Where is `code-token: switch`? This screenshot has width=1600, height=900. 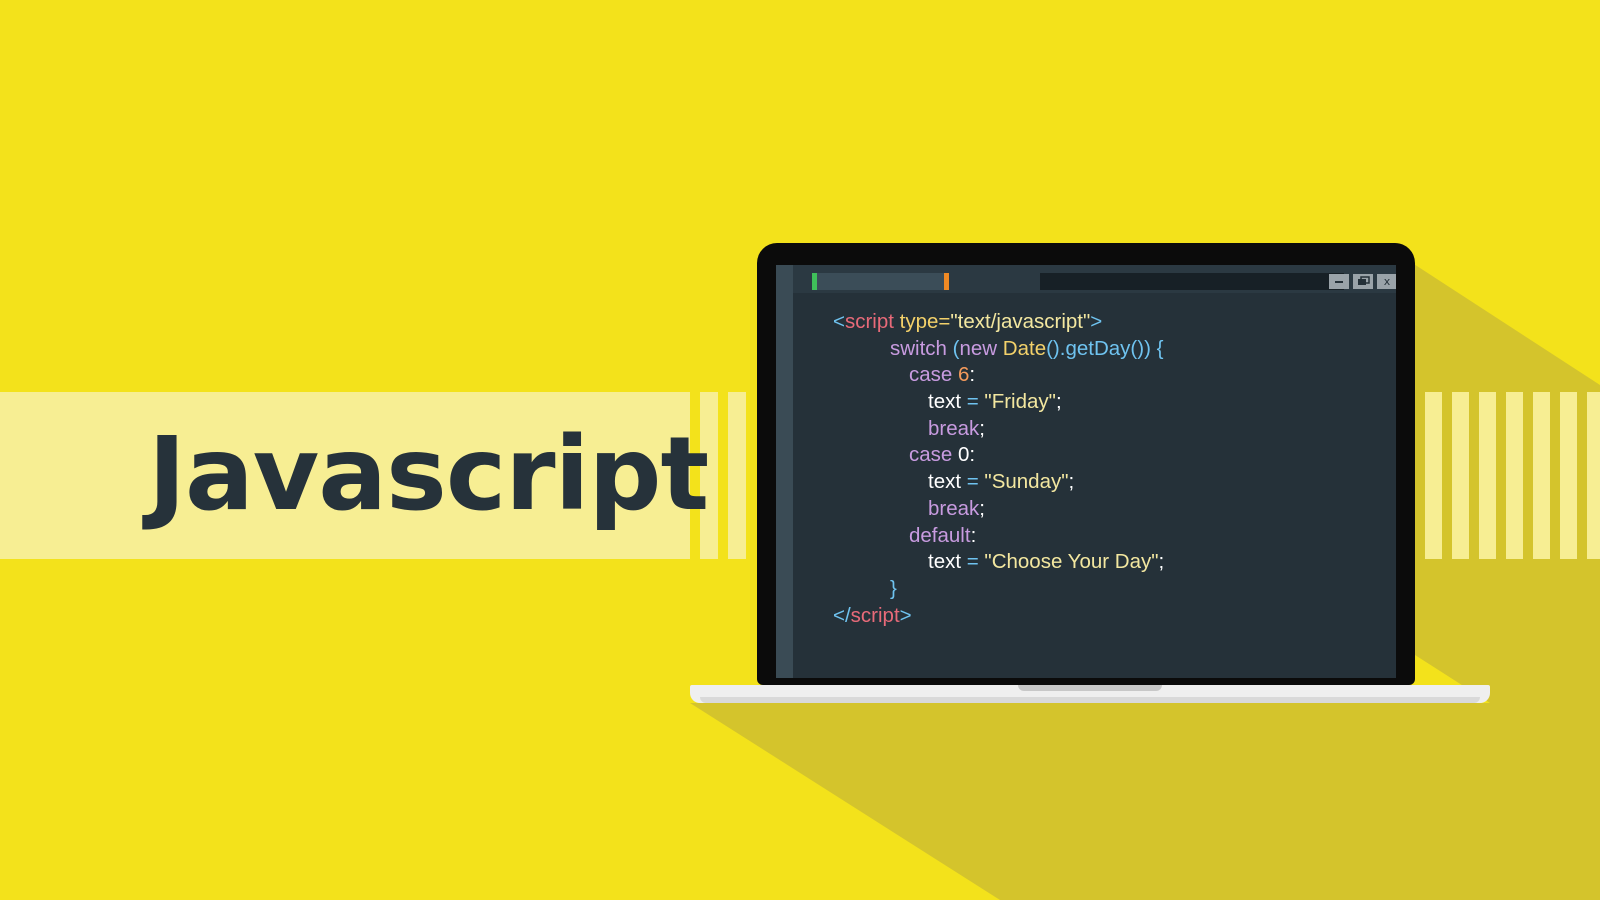 code-token: switch is located at coordinates (921, 348).